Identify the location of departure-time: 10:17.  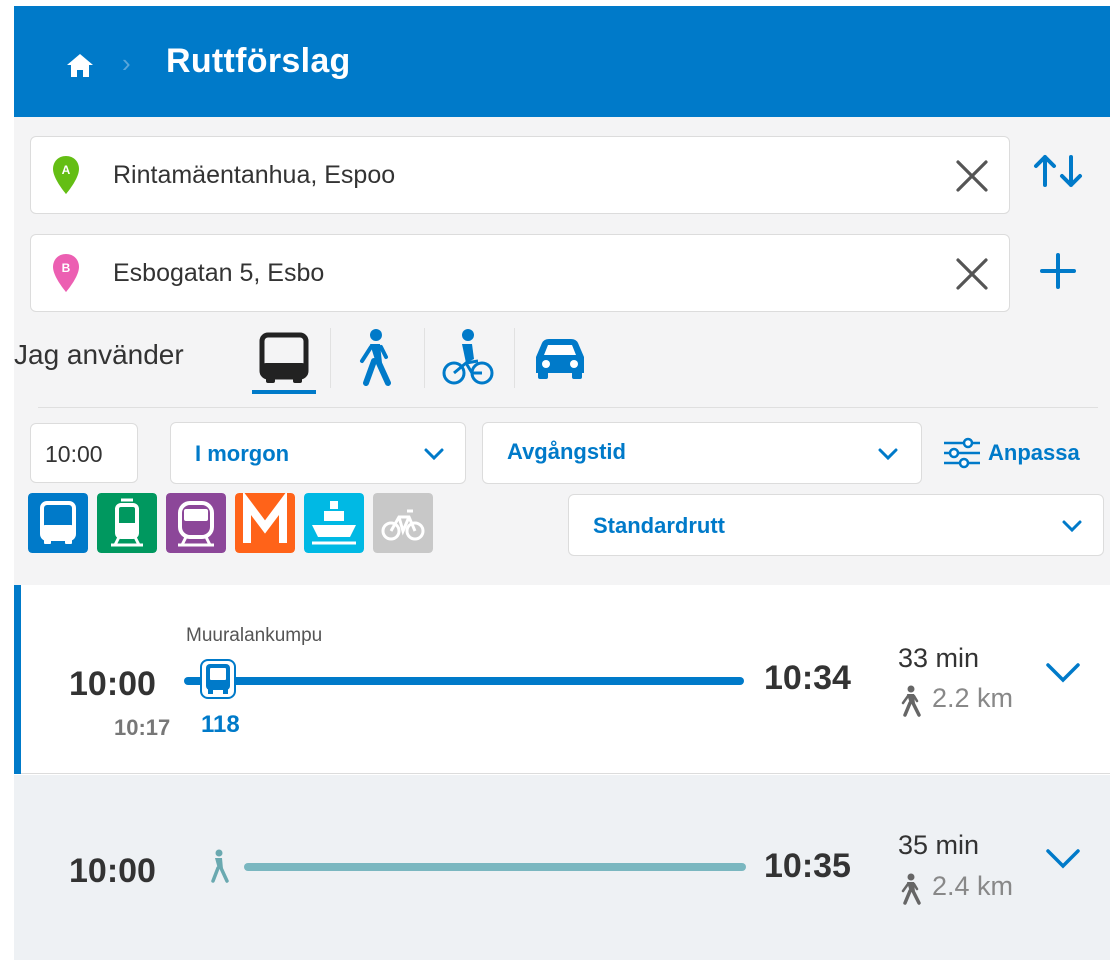
(142, 727).